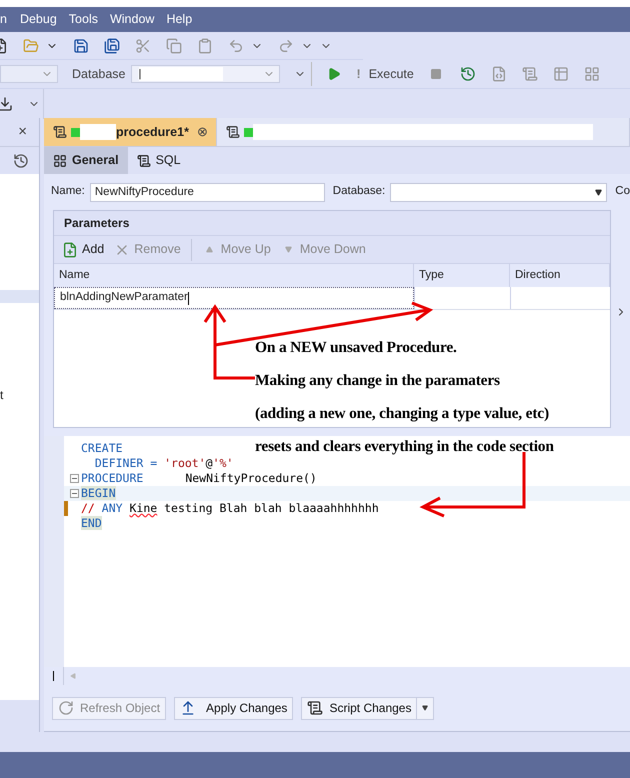 This screenshot has height=778, width=630. Describe the element at coordinates (3, 19) in the screenshot. I see `menu-item: n` at that location.